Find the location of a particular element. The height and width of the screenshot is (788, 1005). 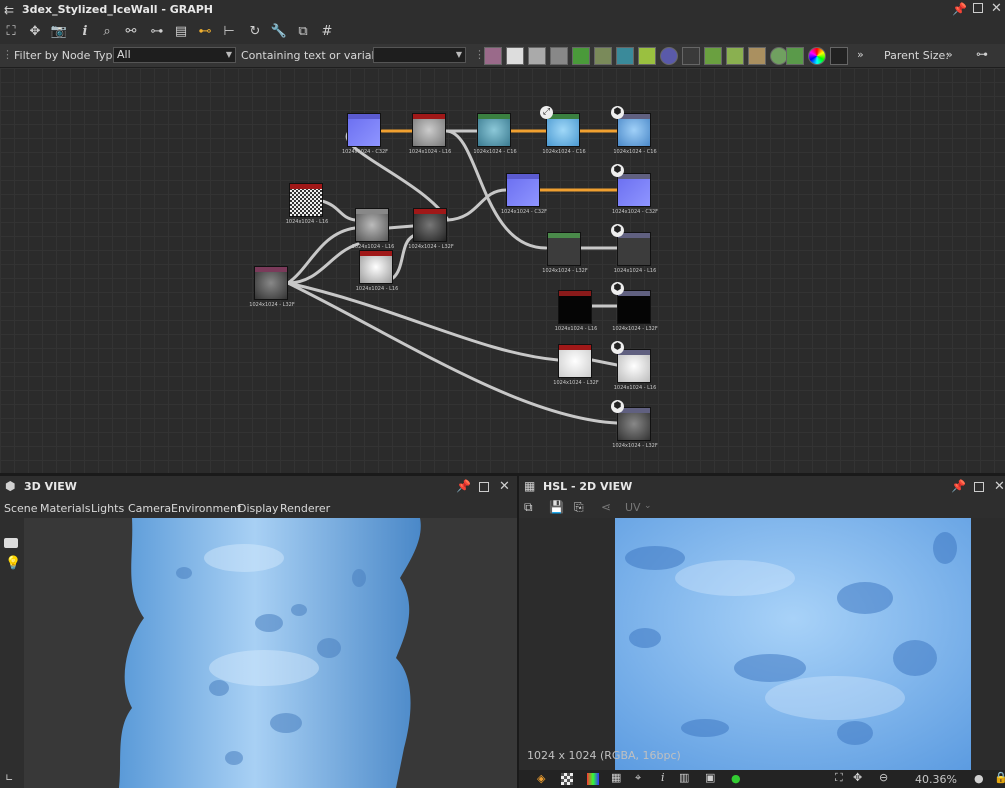

wire is located at coordinates (423, 321).